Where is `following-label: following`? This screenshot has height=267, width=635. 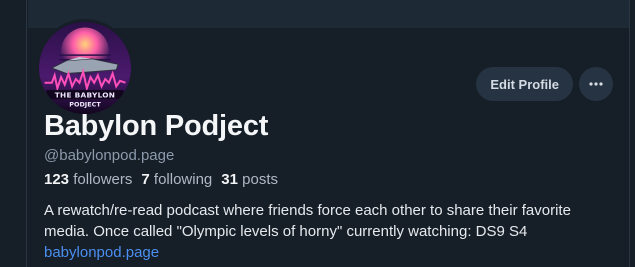 following-label: following is located at coordinates (183, 179).